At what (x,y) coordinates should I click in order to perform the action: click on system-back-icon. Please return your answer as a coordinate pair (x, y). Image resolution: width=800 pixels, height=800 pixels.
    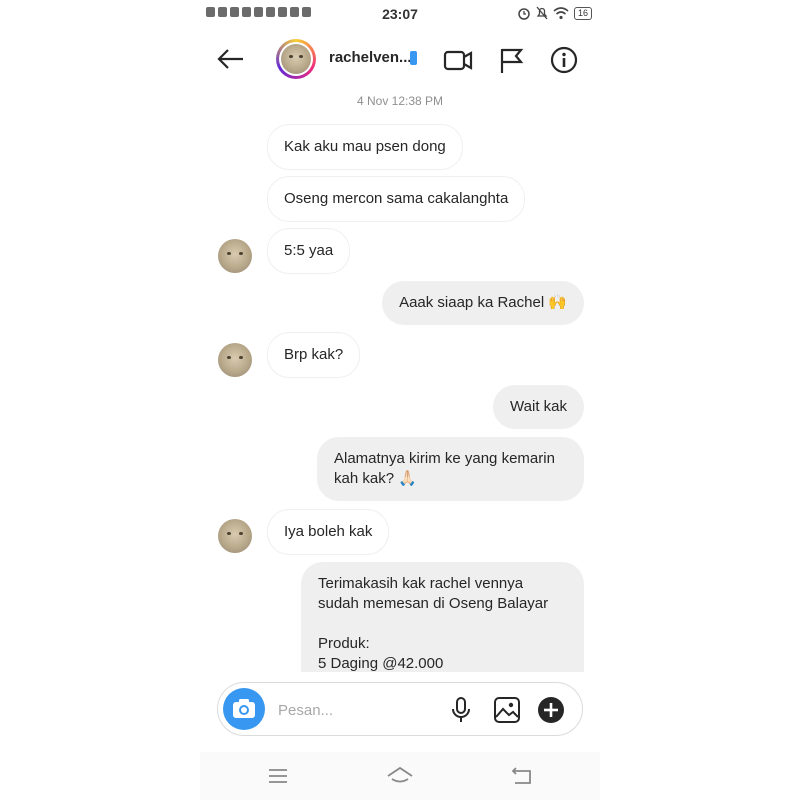
    Looking at the image, I should click on (522, 776).